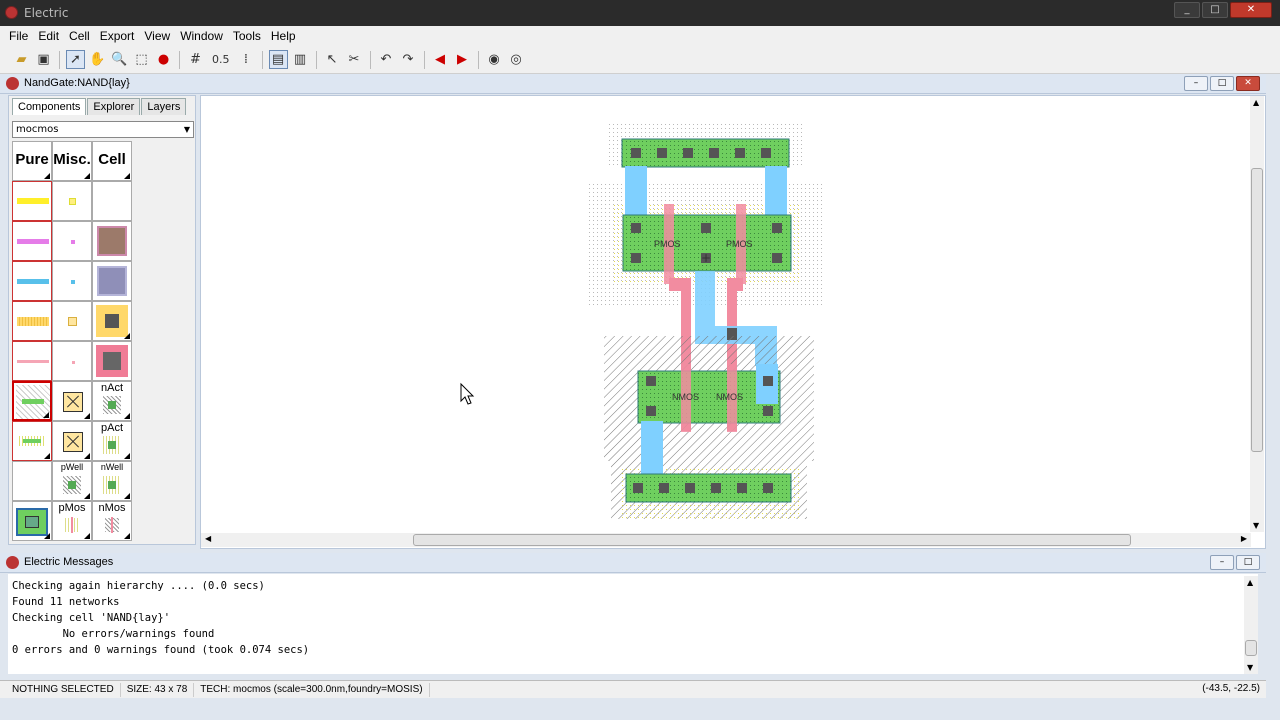  I want to click on tab-components: Components, so click(49, 106).